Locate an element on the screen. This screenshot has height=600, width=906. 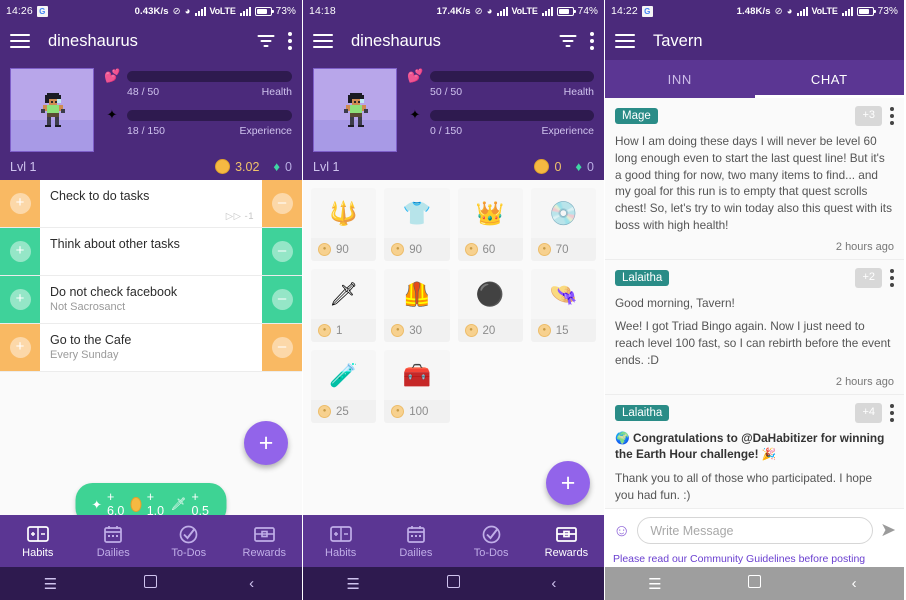
send-icon: ➤ is located at coordinates (888, 530).